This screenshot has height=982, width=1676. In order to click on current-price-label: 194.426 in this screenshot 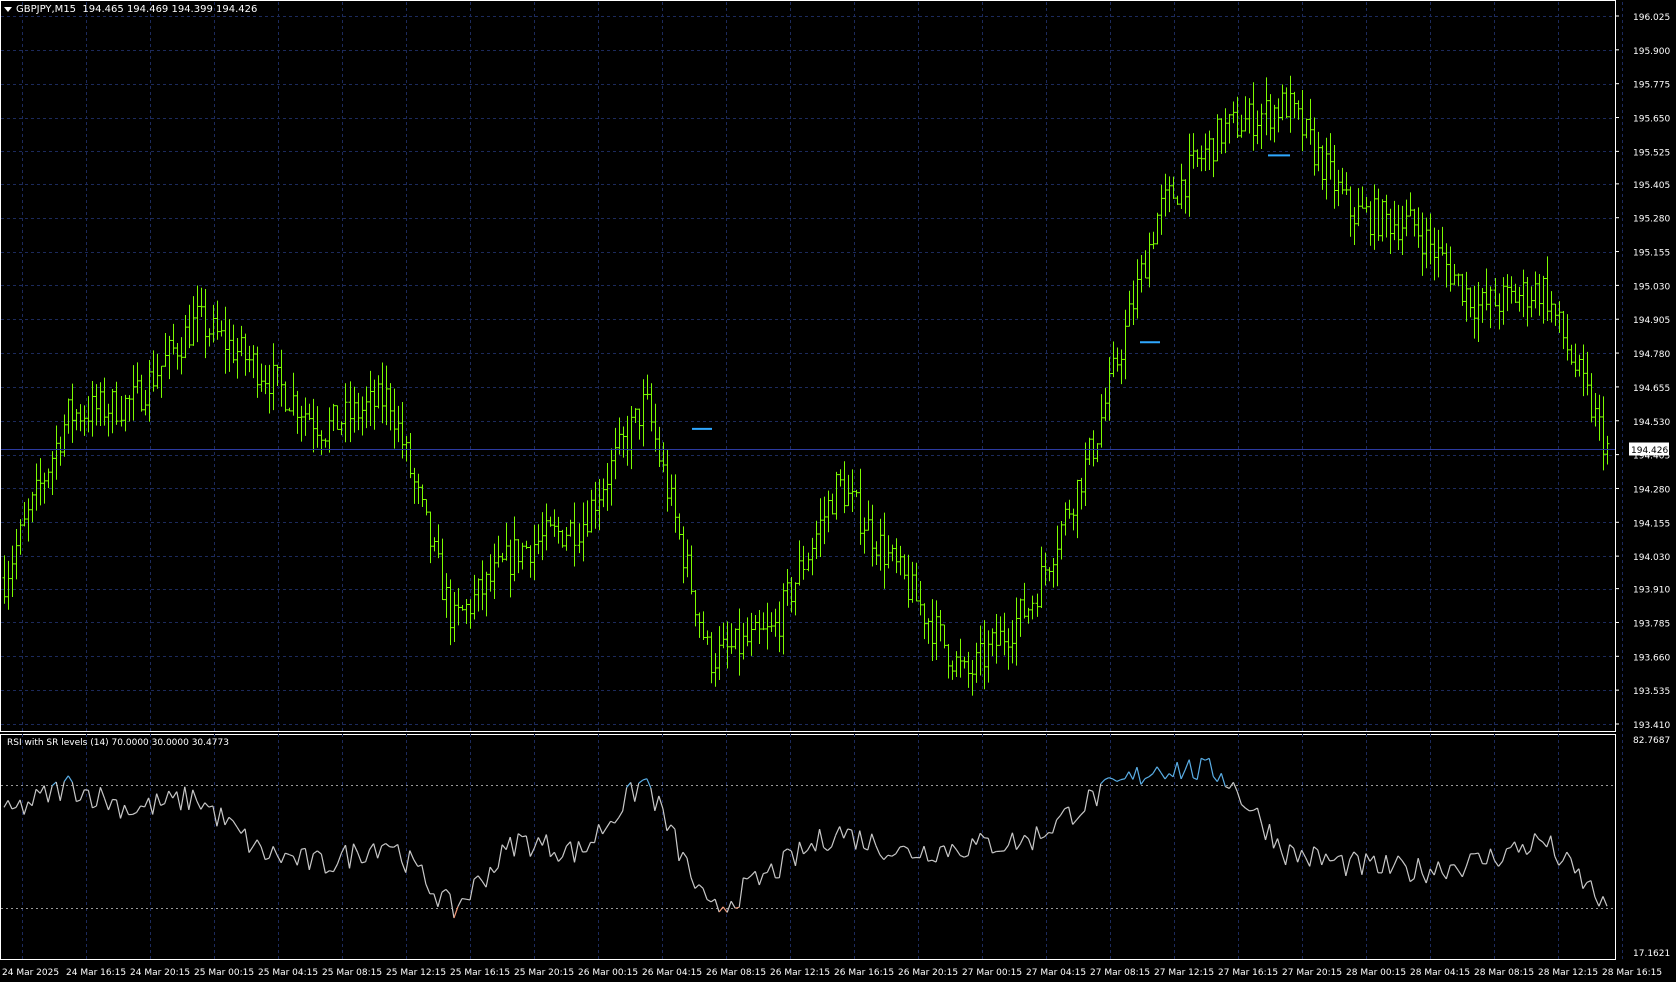, I will do `click(1649, 451)`.